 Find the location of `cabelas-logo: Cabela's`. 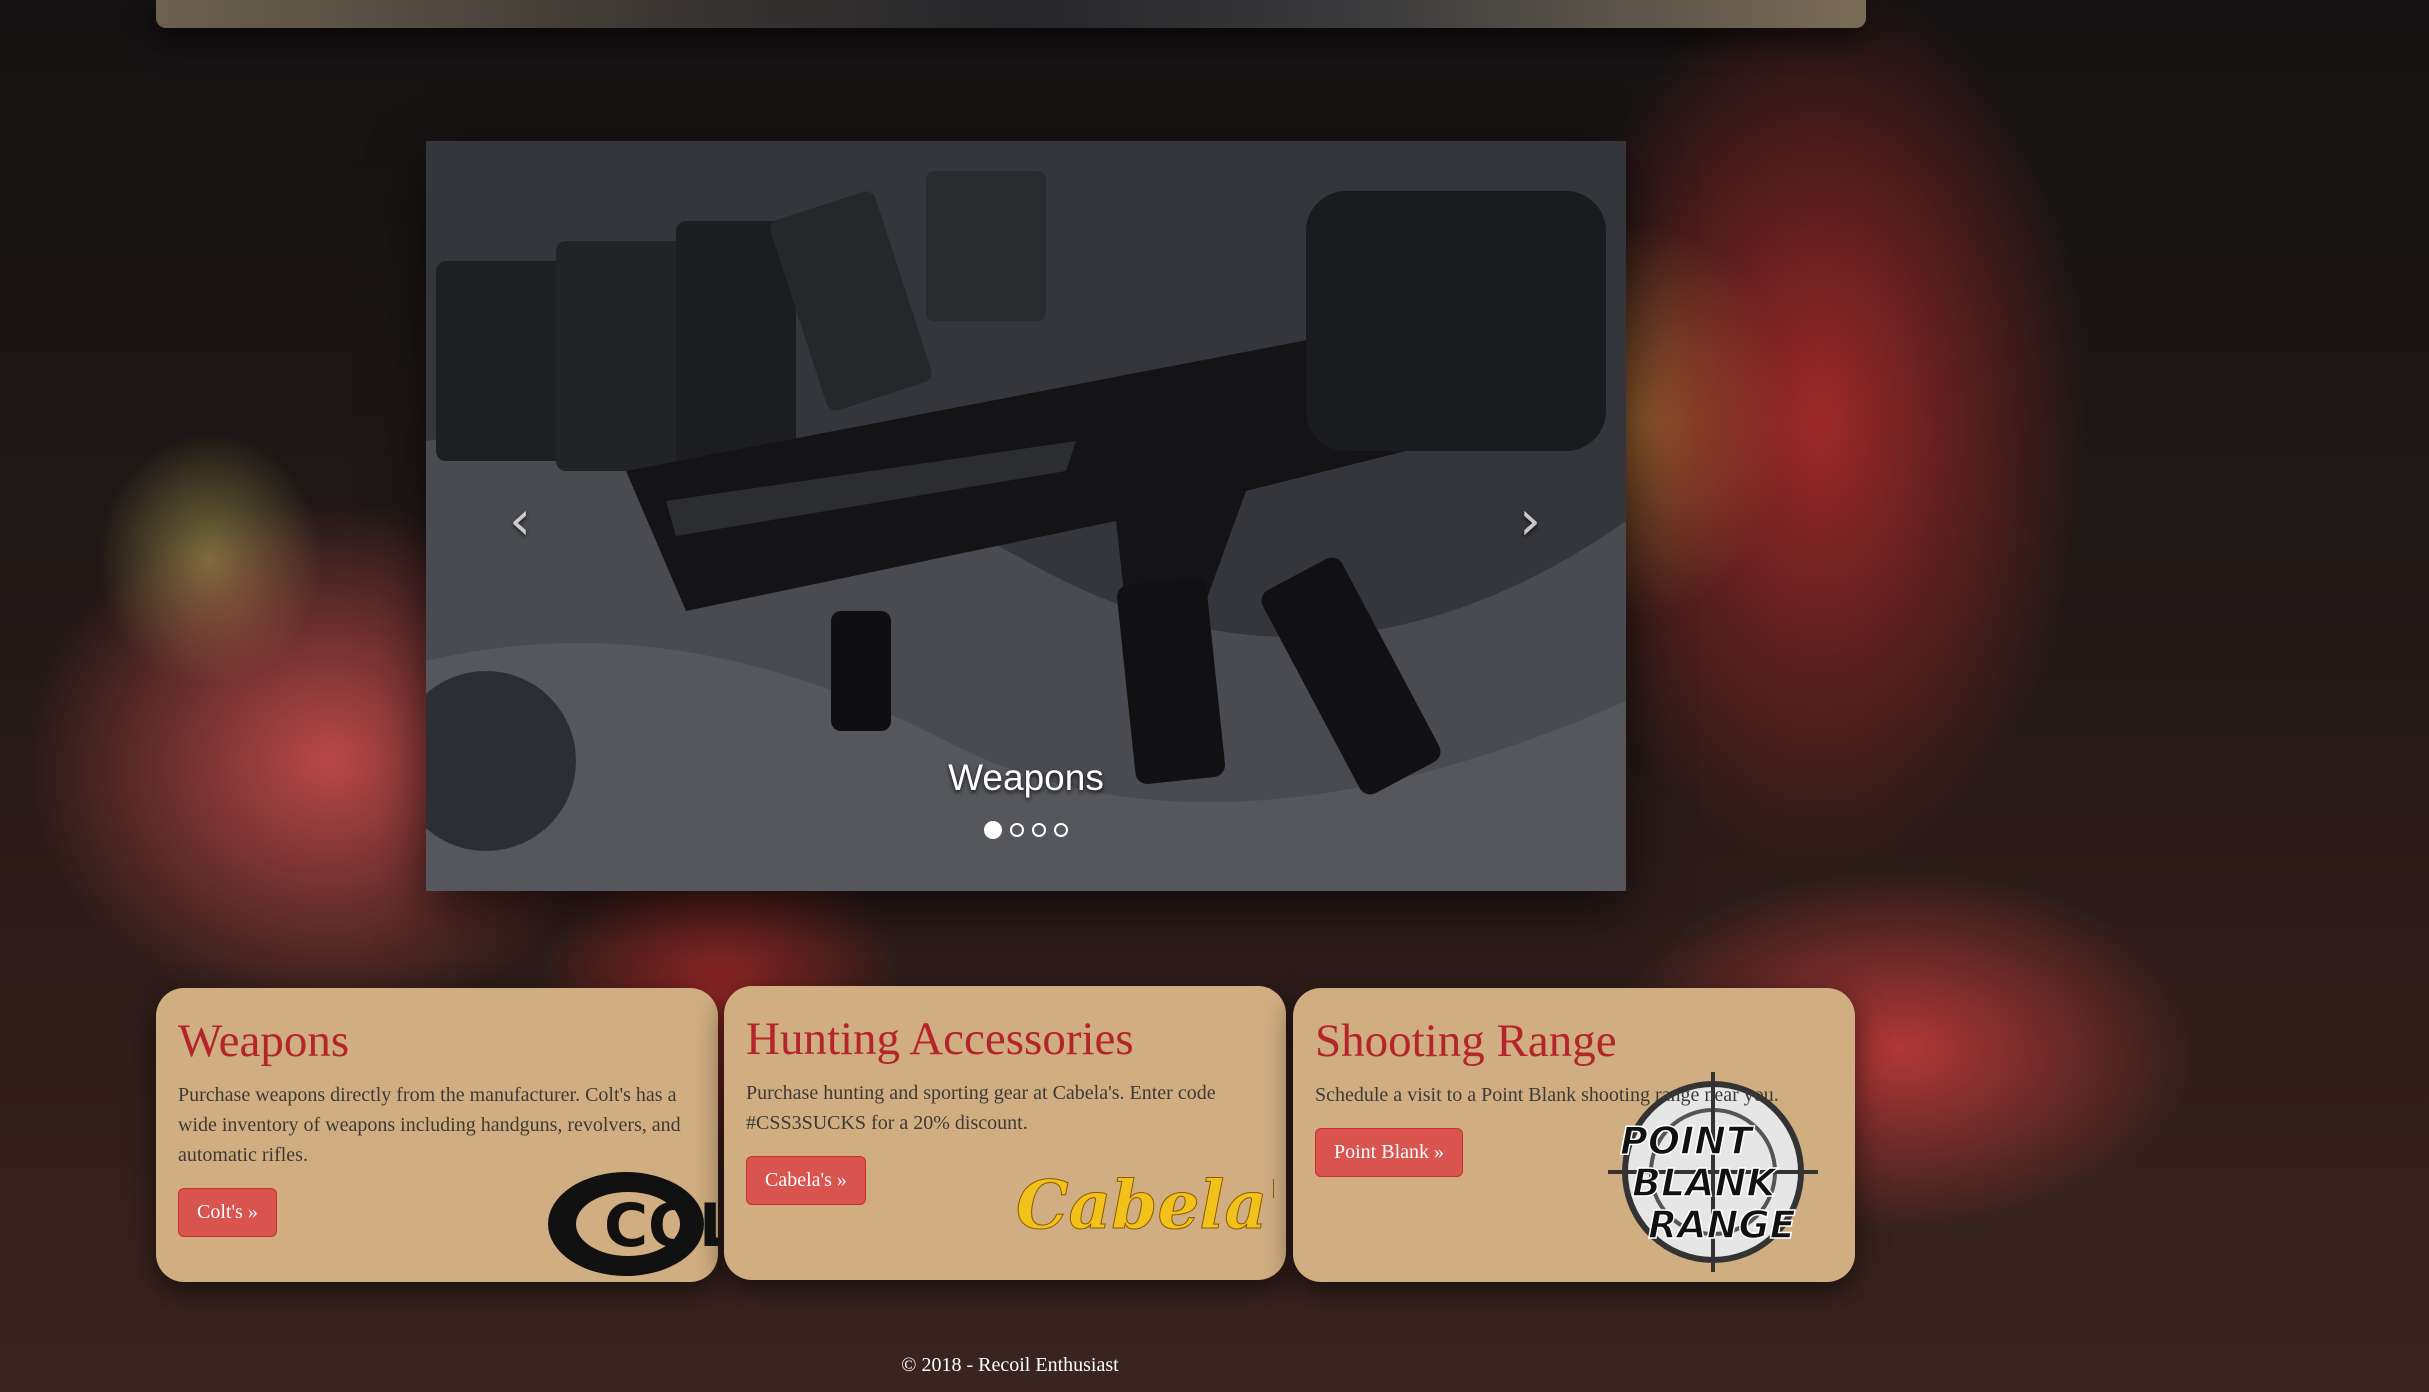

cabelas-logo: Cabela's is located at coordinates (1145, 1205).